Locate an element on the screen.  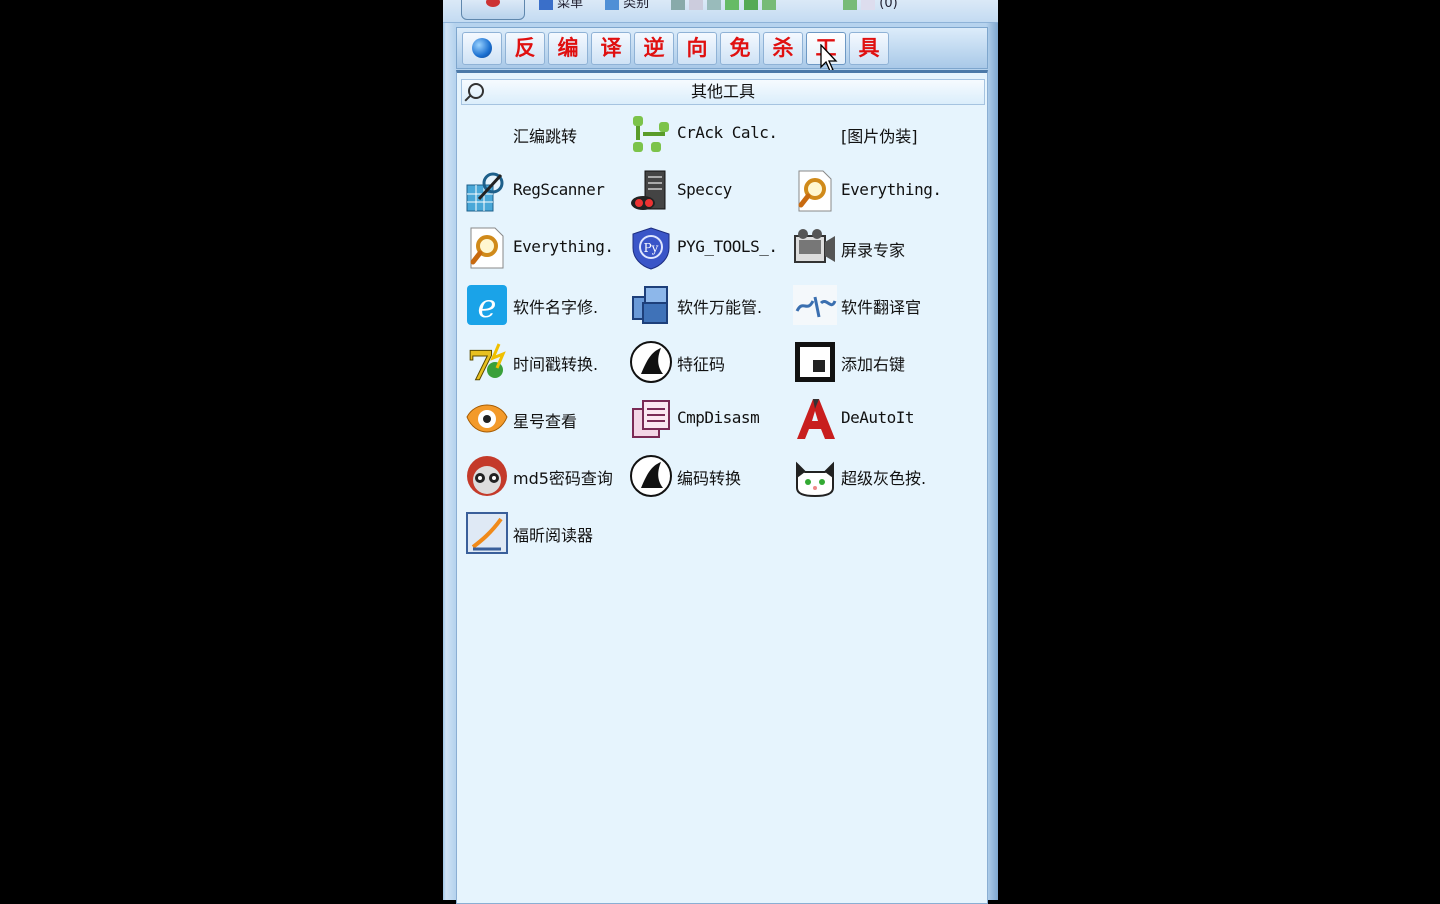
crack-calc-icon is located at coordinates (651, 134).